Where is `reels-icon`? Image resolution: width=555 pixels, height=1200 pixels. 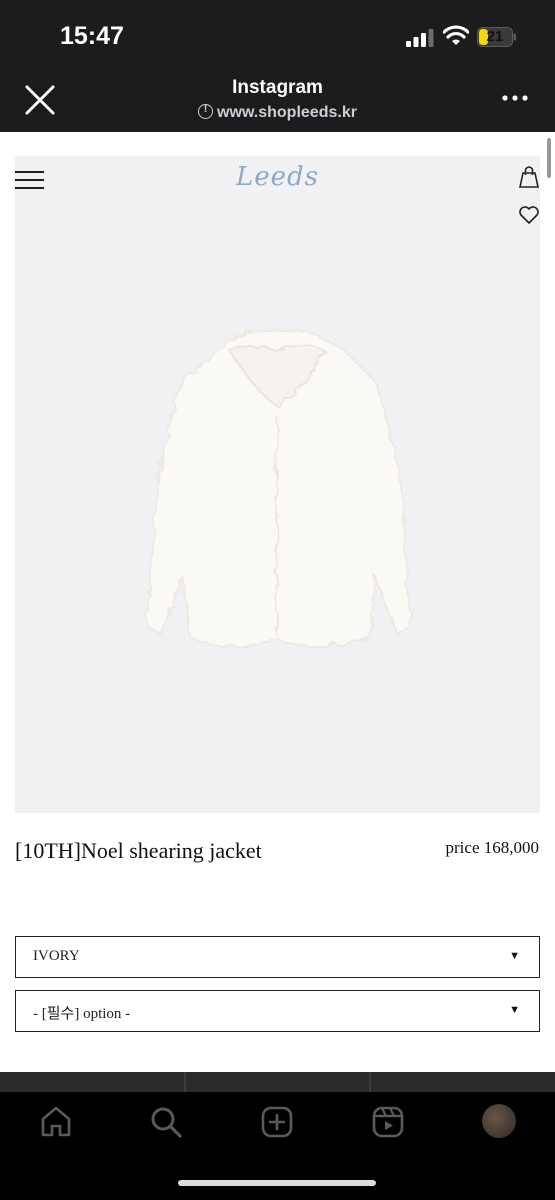 reels-icon is located at coordinates (388, 1122).